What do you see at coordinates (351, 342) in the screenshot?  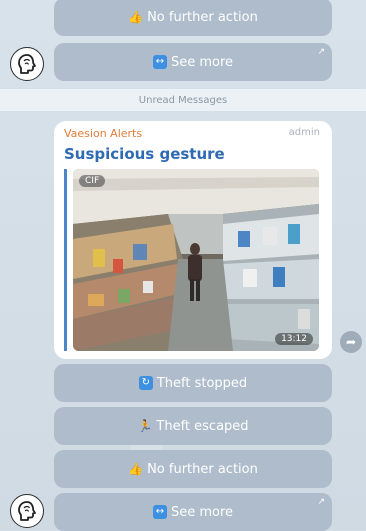 I see `share-arrow-icon: ➦` at bounding box center [351, 342].